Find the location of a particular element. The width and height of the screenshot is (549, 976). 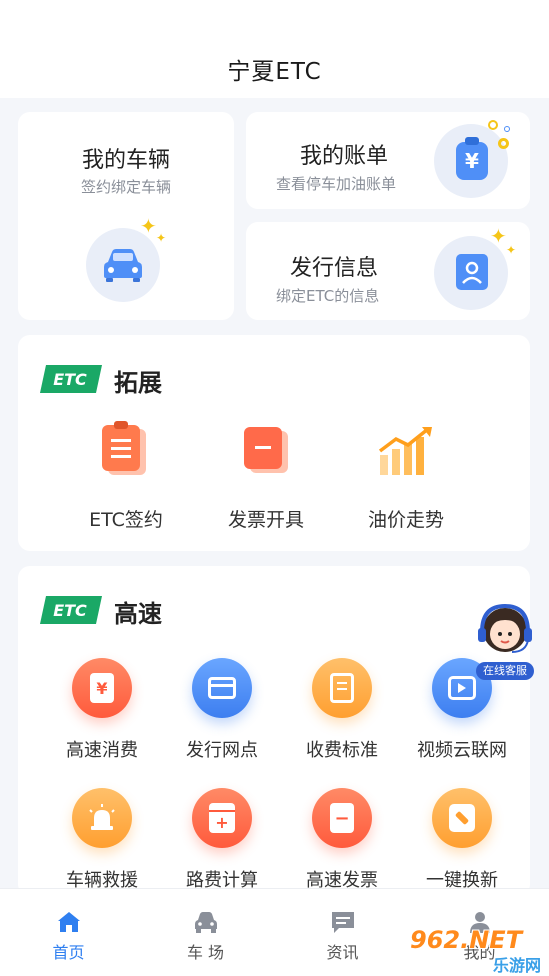

app-header: 宁夏ETC is located at coordinates (274, 49).